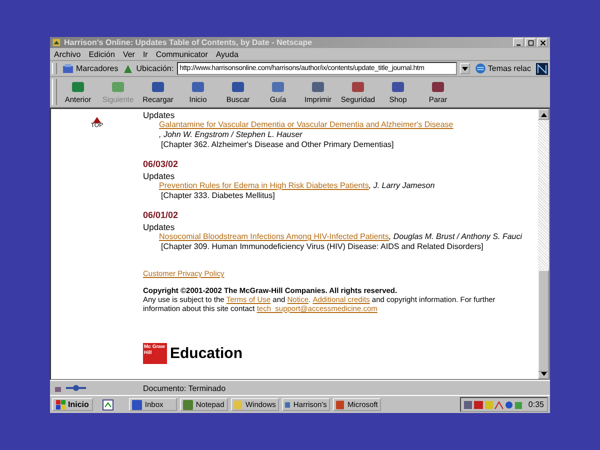  Describe the element at coordinates (277, 145) in the screenshot. I see `chapter-reference: [Chapter 362. Alzheimer's Disease and Other Primary Dementias]` at that location.